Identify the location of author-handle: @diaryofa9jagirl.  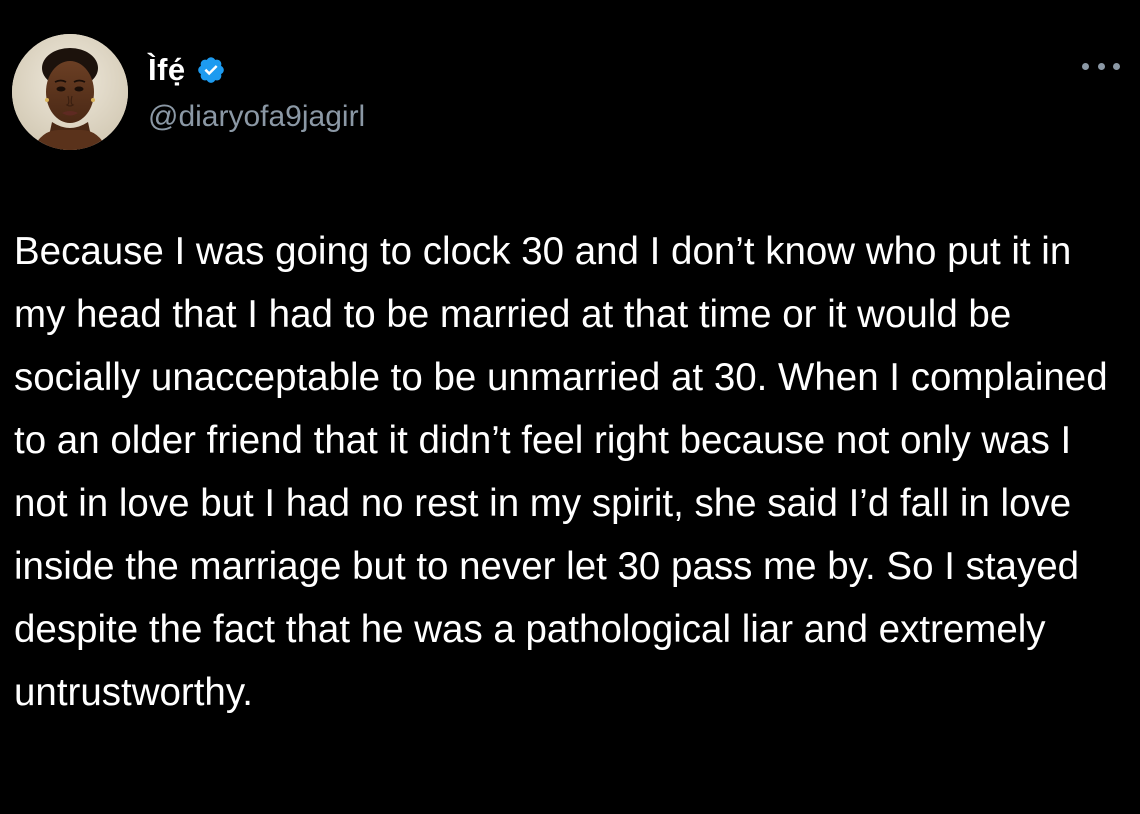
(256, 117).